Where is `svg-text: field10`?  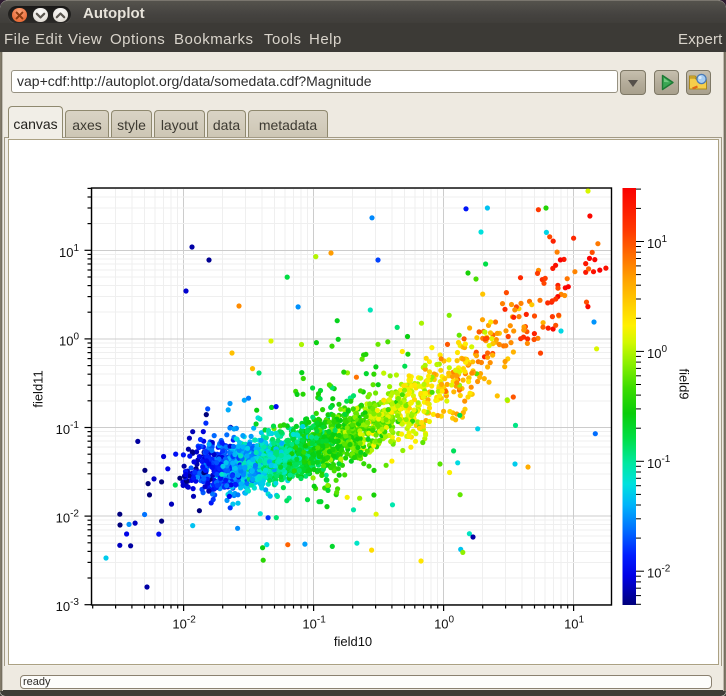 svg-text: field10 is located at coordinates (353, 641).